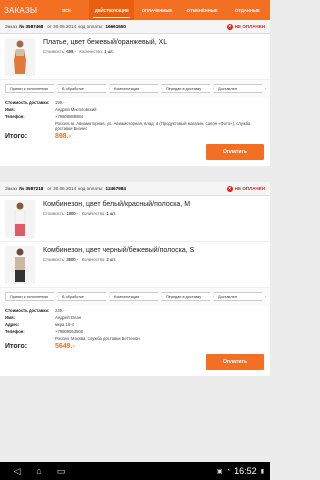  What do you see at coordinates (31, 188) in the screenshot?
I see `order-number: № 3587218` at bounding box center [31, 188].